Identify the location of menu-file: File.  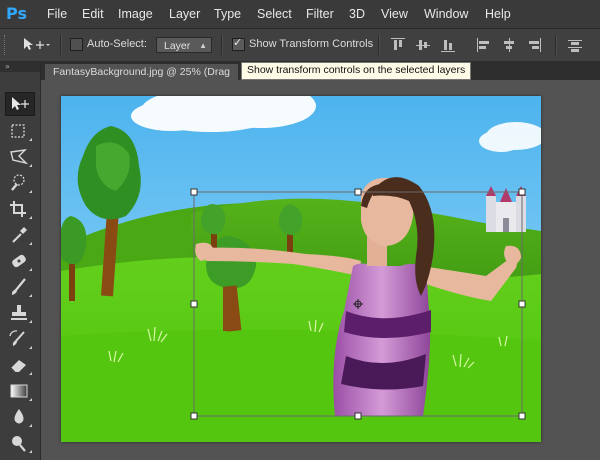
(57, 14).